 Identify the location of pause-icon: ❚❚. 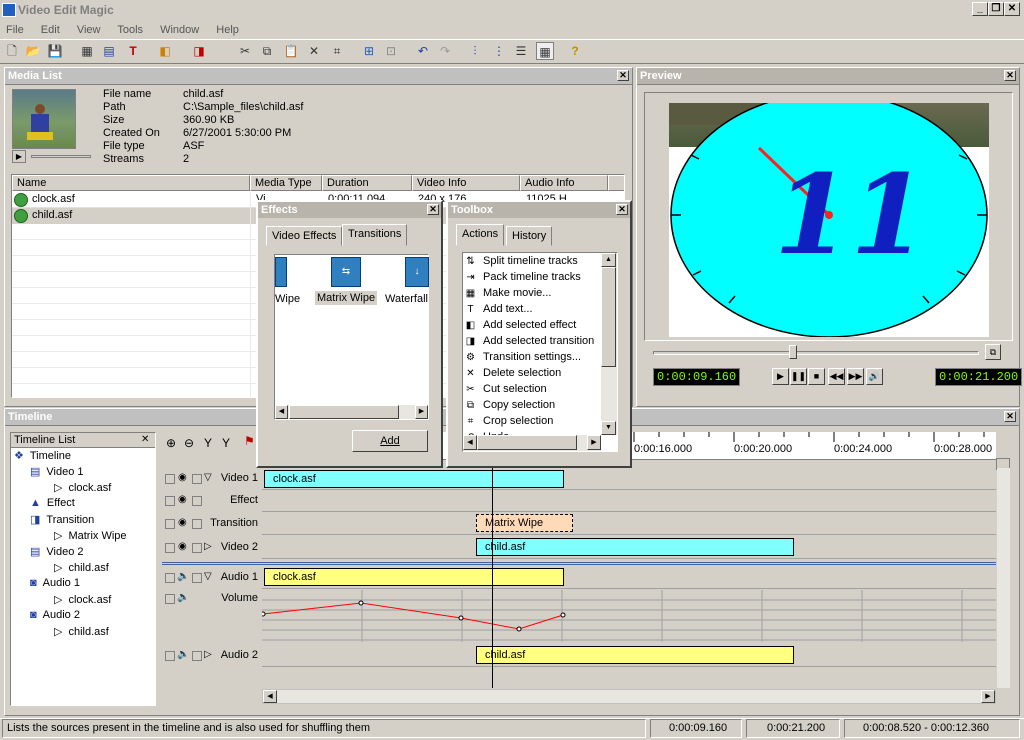
(798, 376).